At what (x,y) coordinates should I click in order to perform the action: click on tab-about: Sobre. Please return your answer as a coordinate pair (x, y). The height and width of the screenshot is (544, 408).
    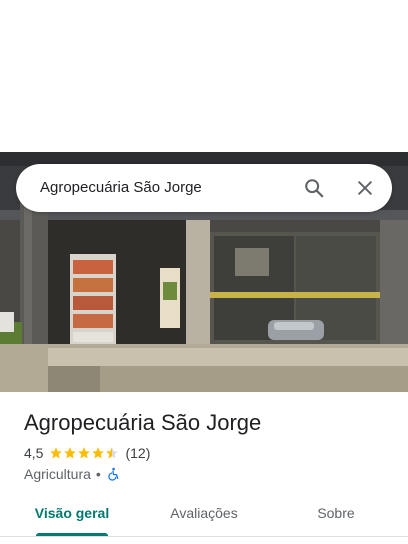
    Looking at the image, I should click on (336, 514).